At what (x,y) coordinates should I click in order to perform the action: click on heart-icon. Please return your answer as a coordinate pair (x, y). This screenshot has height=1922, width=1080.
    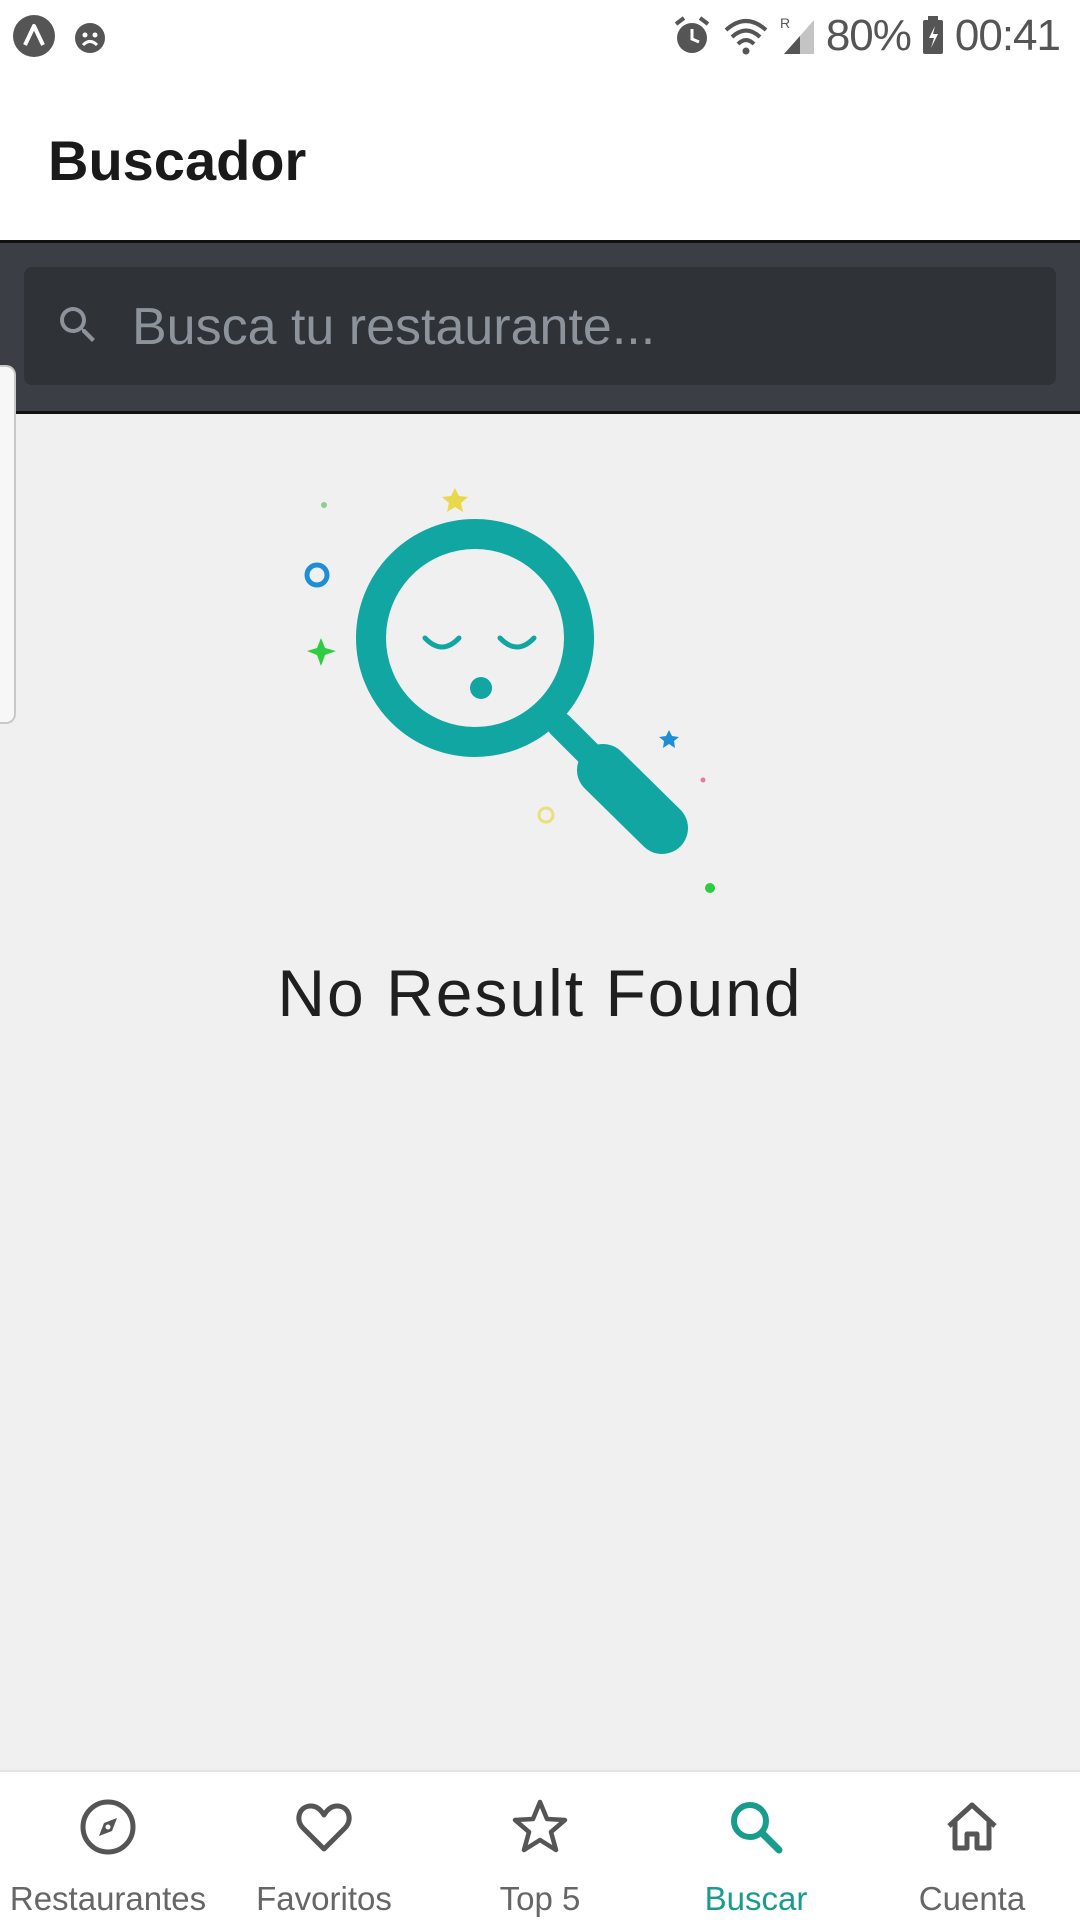
    Looking at the image, I should click on (324, 1827).